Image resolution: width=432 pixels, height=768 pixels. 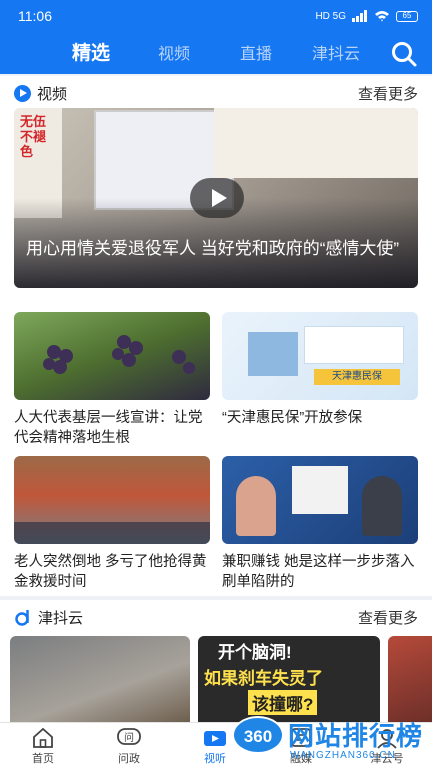 What do you see at coordinates (112, 572) in the screenshot?
I see `video-caption-3: 老人突然倒地 多亏了他抢得黄金救援时间` at bounding box center [112, 572].